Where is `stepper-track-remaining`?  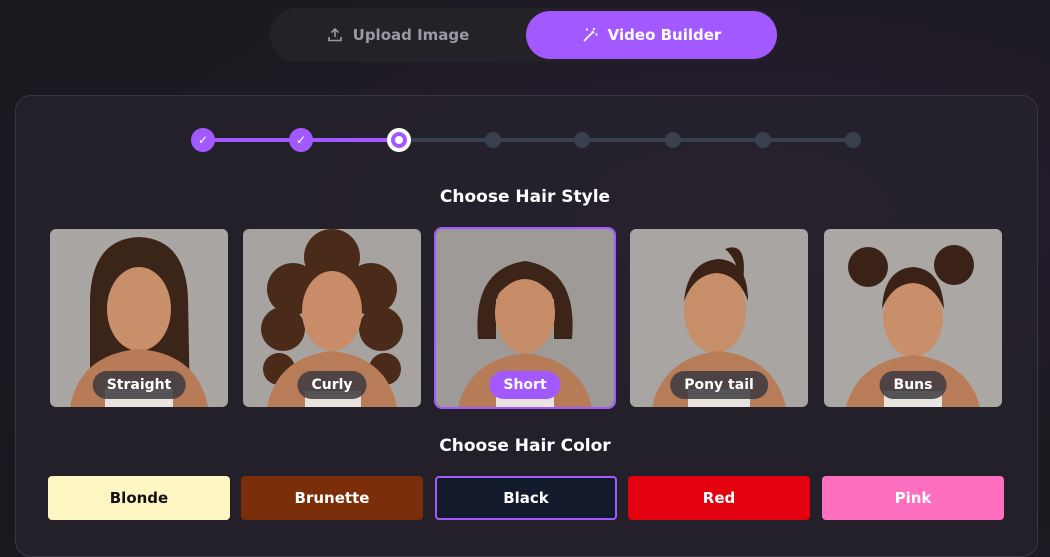
stepper-track-remaining is located at coordinates (626, 140).